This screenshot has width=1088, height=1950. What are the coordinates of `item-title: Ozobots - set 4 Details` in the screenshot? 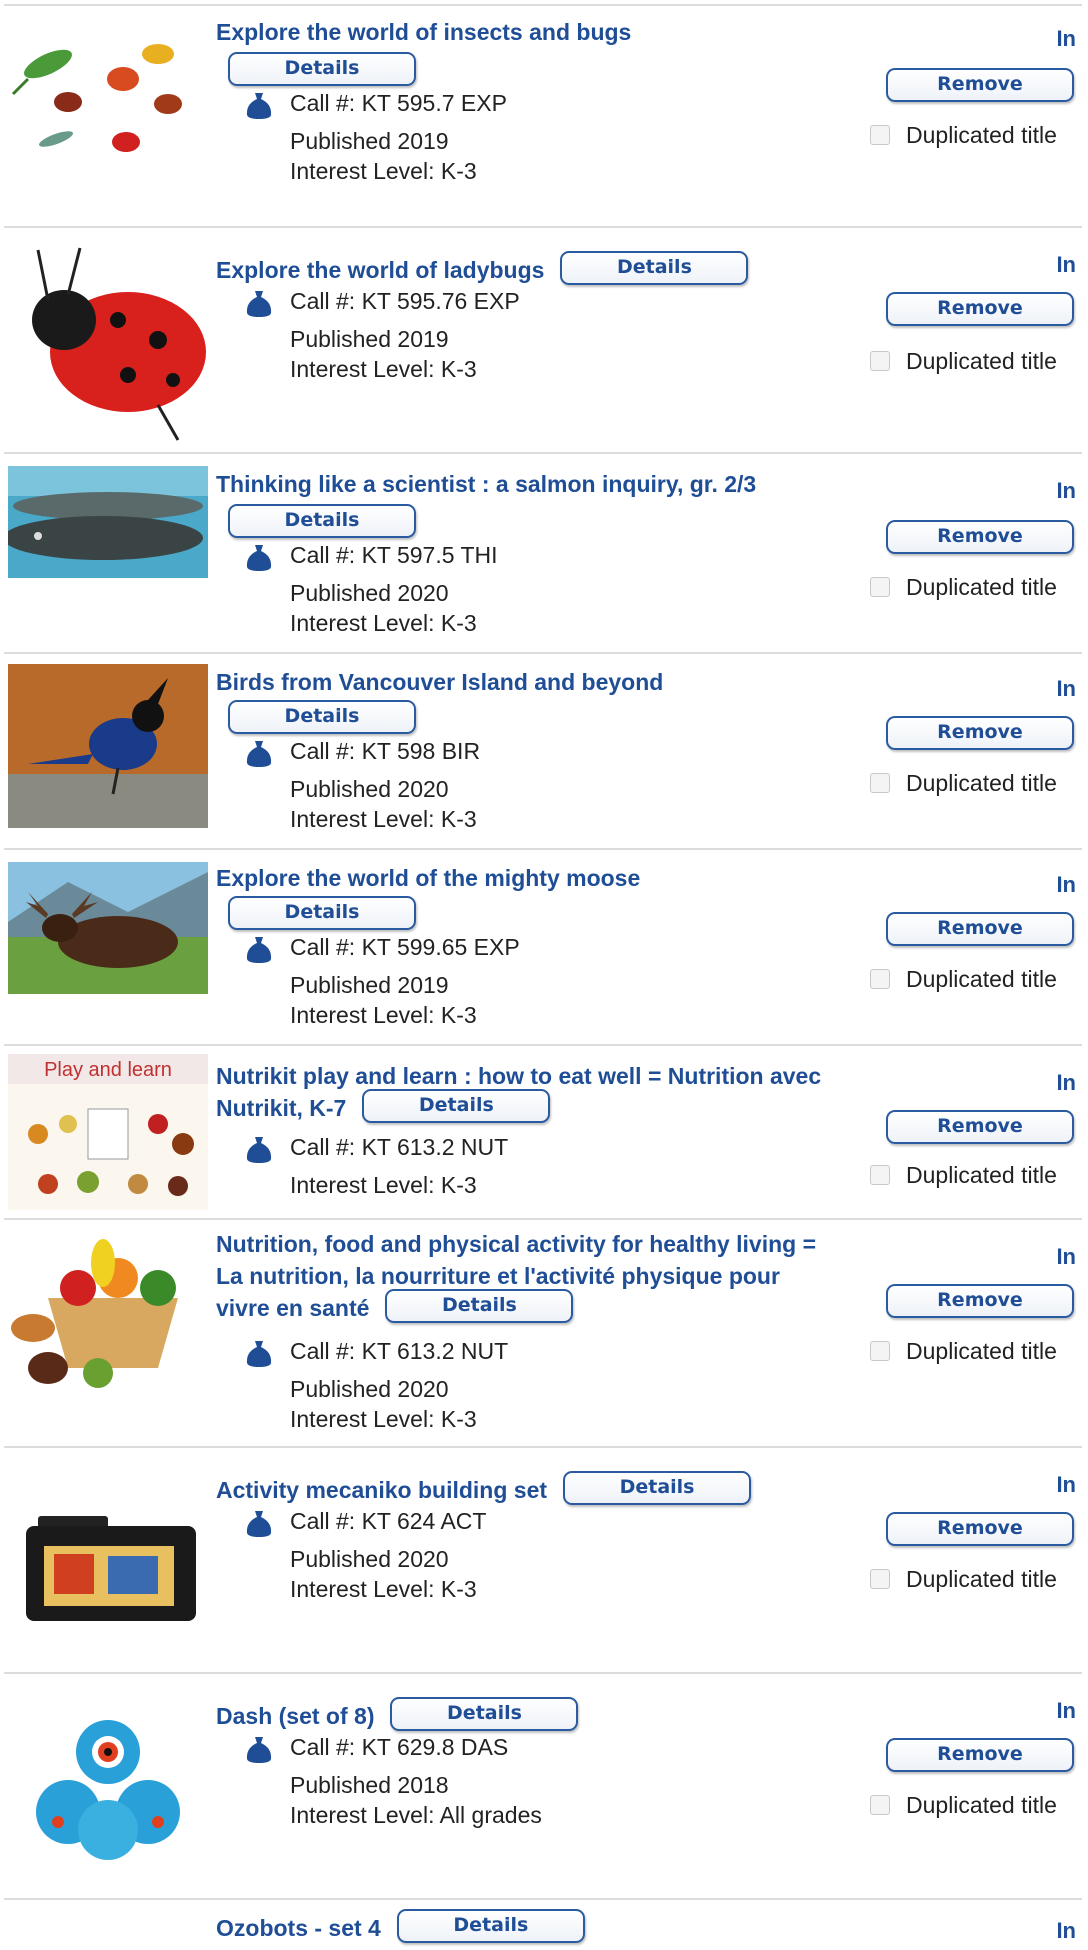 It's located at (526, 1927).